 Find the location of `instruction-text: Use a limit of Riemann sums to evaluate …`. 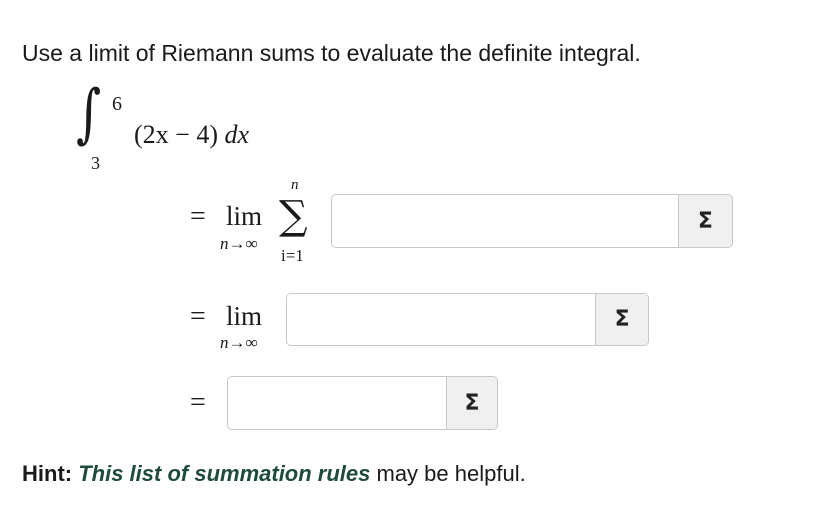

instruction-text: Use a limit of Riemann sums to evaluate … is located at coordinates (331, 53).